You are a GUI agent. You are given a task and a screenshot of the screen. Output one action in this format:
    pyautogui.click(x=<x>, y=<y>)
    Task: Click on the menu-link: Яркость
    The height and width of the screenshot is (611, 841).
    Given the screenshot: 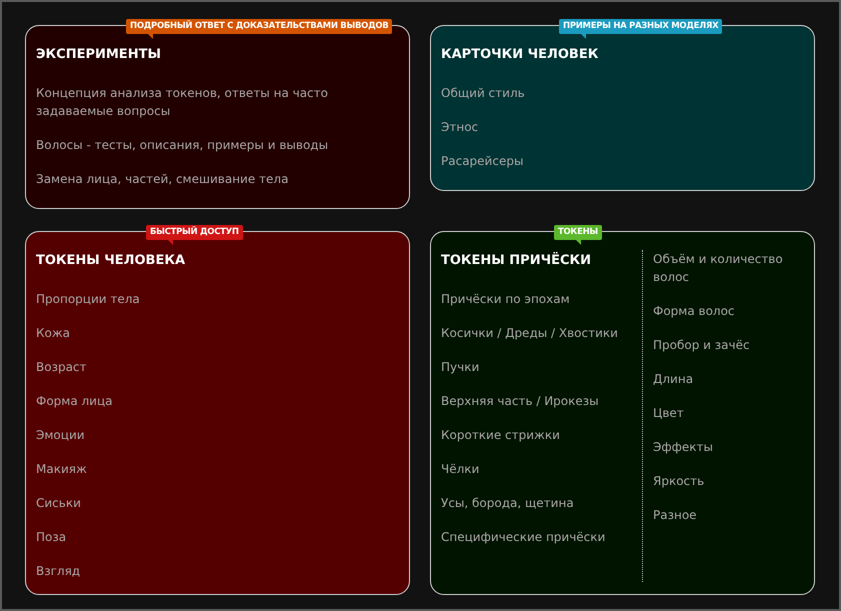 What is the action you would take?
    pyautogui.click(x=725, y=481)
    